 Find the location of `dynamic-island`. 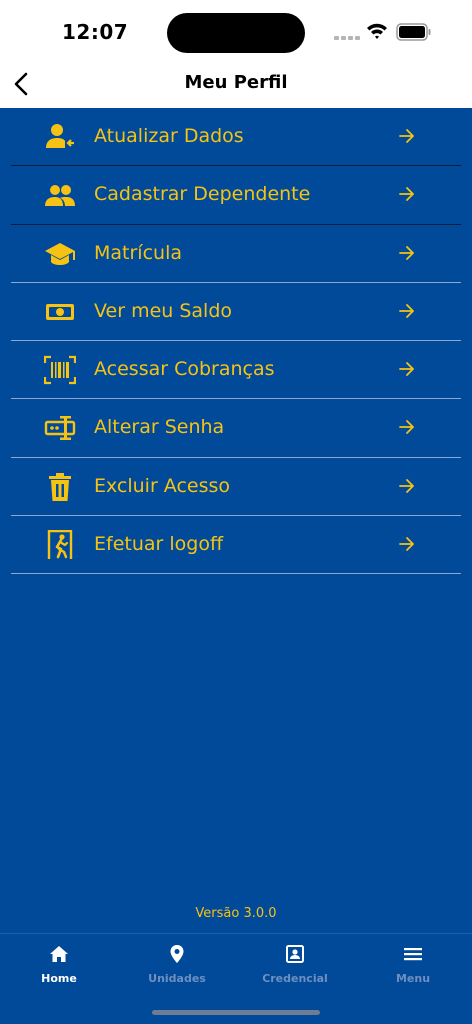

dynamic-island is located at coordinates (236, 33).